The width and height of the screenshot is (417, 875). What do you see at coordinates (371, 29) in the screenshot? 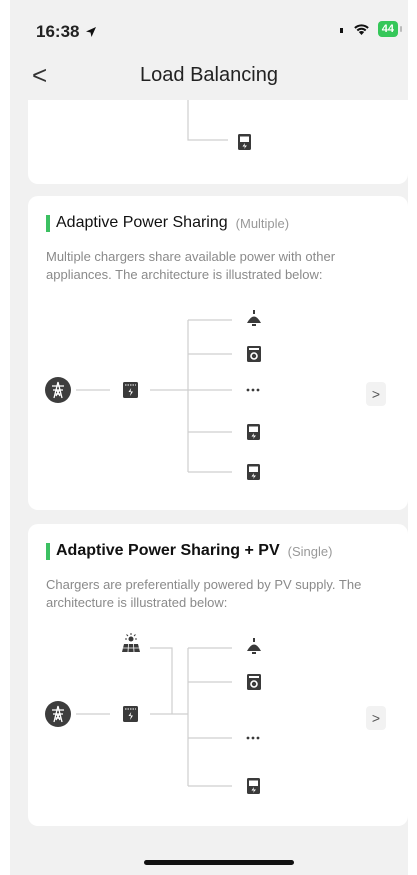
I see `status-indicators: 44` at bounding box center [371, 29].